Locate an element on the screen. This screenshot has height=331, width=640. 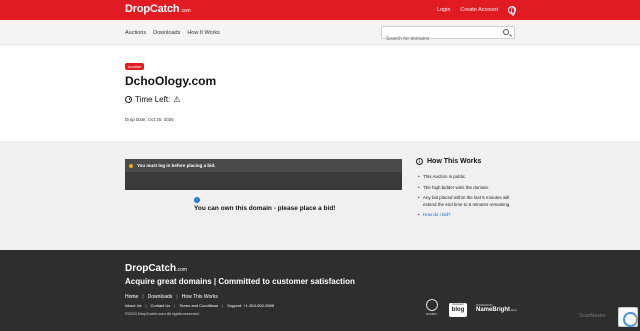
create-account-link: Create Account is located at coordinates (479, 10).